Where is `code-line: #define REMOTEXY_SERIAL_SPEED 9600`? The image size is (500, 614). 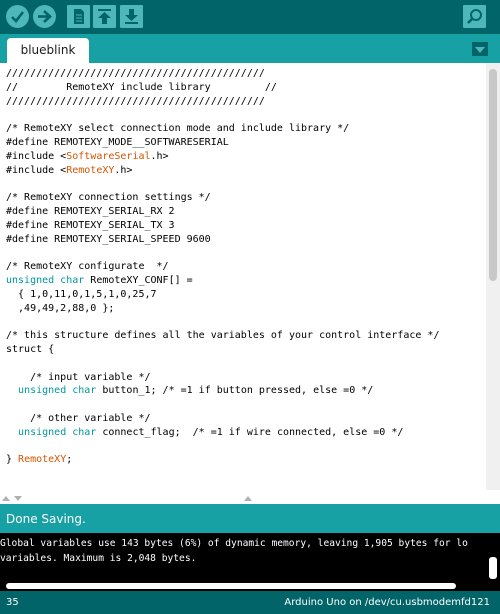
code-line: #define REMOTEXY_SERIAL_SPEED 9600 is located at coordinates (108, 239).